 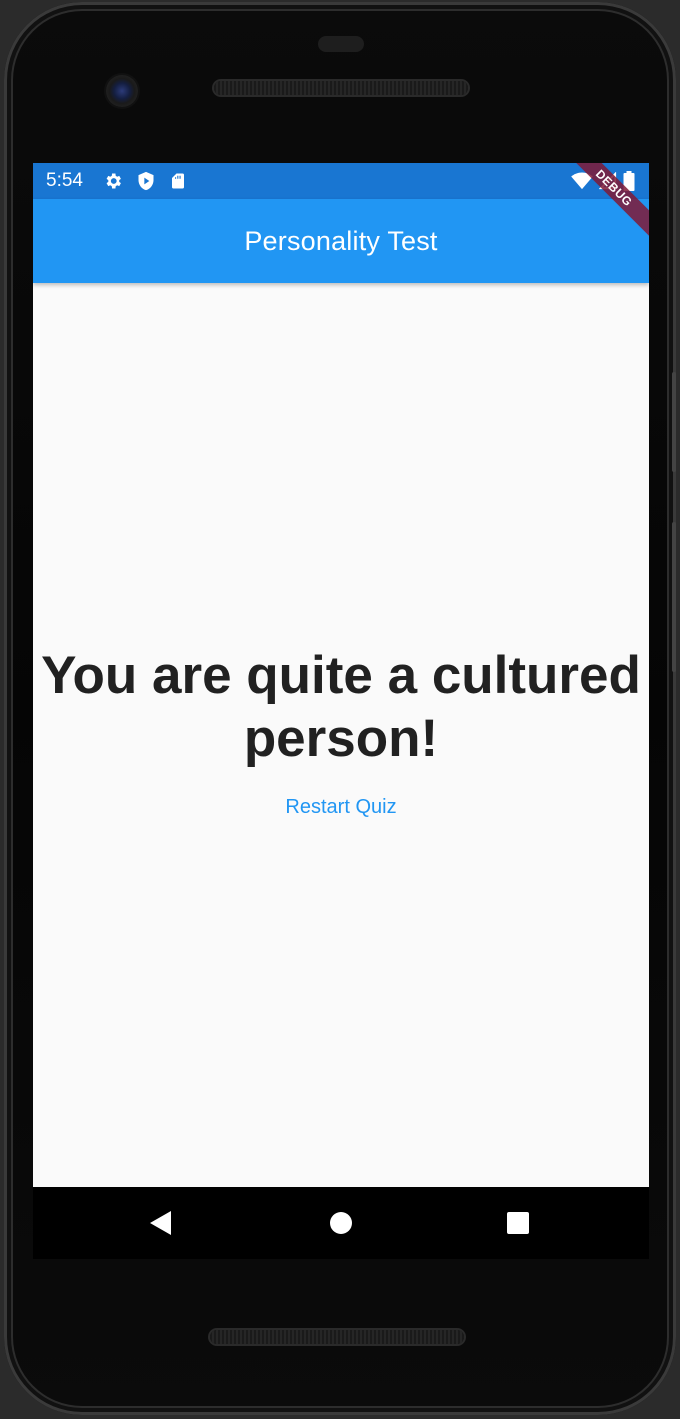 What do you see at coordinates (674, 422) in the screenshot?
I see `volume-button` at bounding box center [674, 422].